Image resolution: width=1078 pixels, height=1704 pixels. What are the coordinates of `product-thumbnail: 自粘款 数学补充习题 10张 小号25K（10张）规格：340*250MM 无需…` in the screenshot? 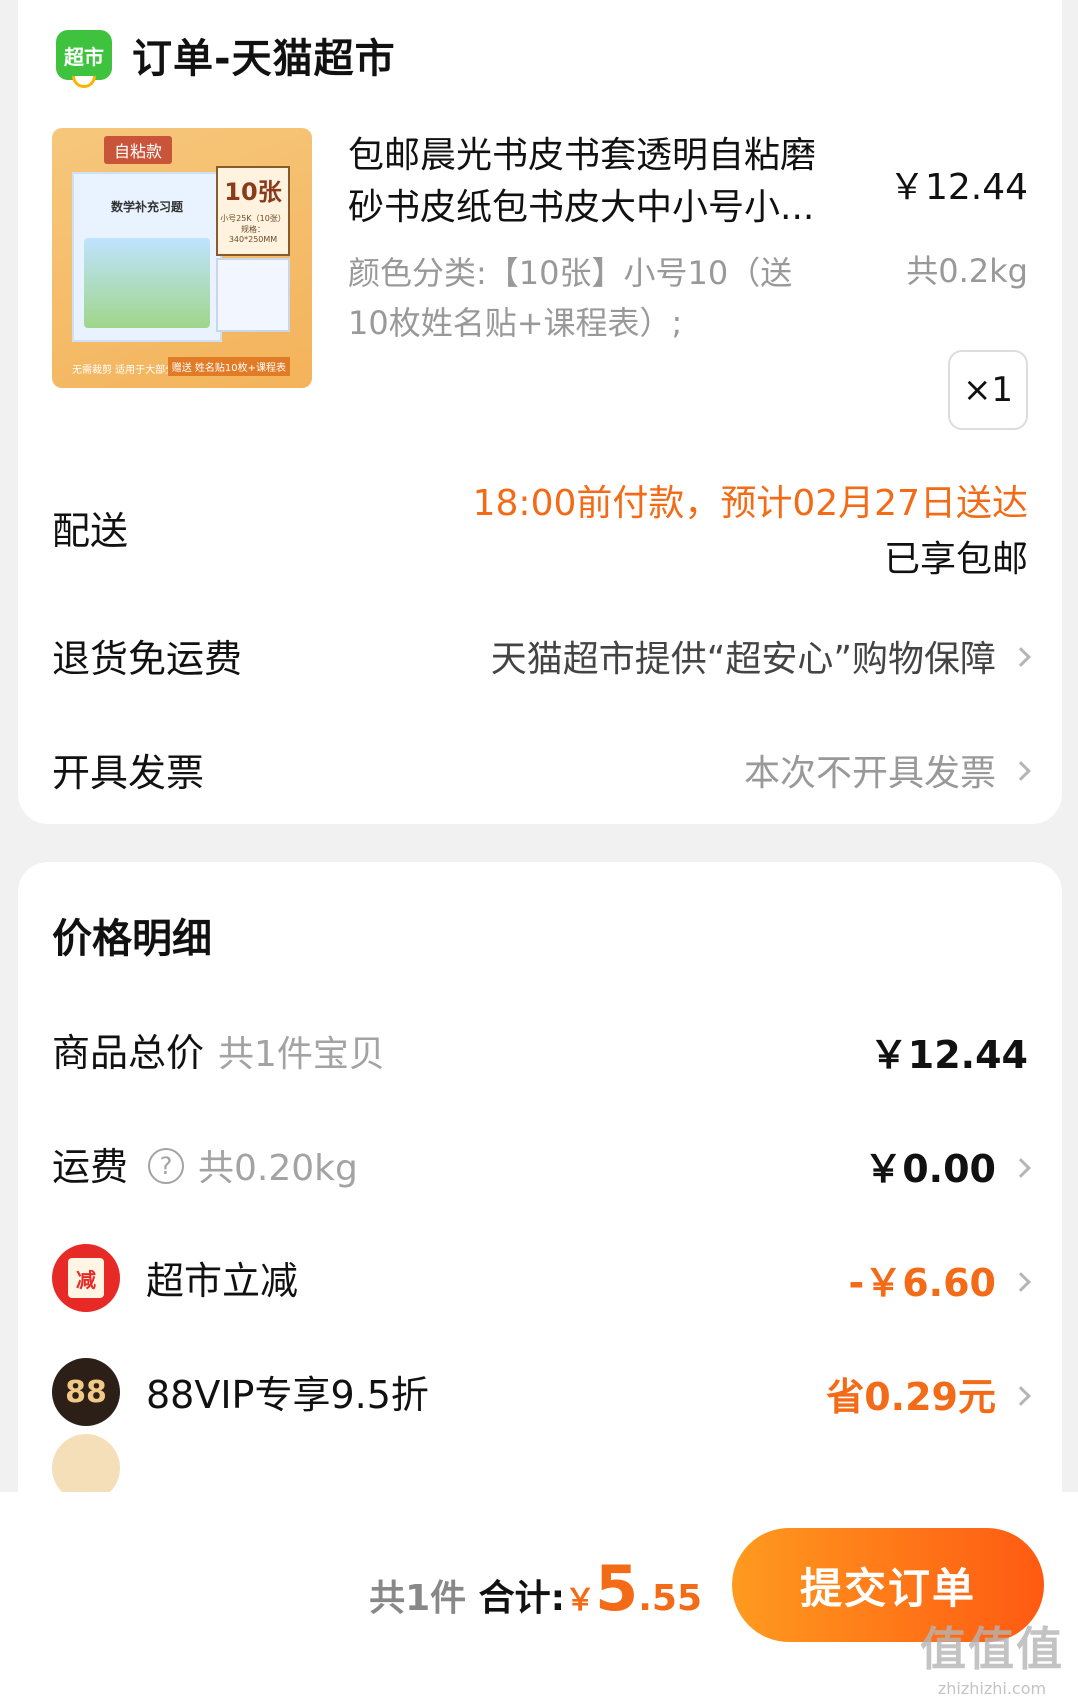 It's located at (182, 258).